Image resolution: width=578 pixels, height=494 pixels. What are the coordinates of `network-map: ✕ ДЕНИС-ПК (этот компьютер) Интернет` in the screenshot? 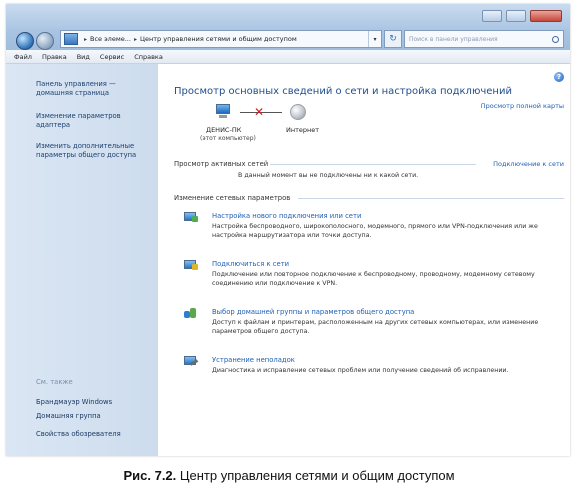 It's located at (296, 126).